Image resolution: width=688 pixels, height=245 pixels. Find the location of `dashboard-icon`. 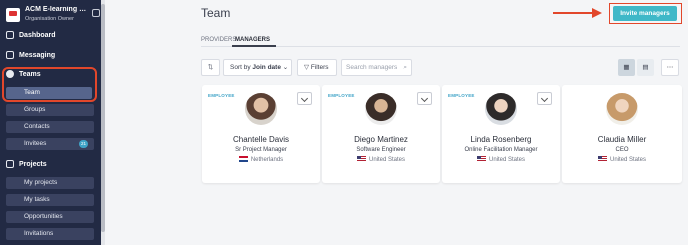

dashboard-icon is located at coordinates (10, 35).